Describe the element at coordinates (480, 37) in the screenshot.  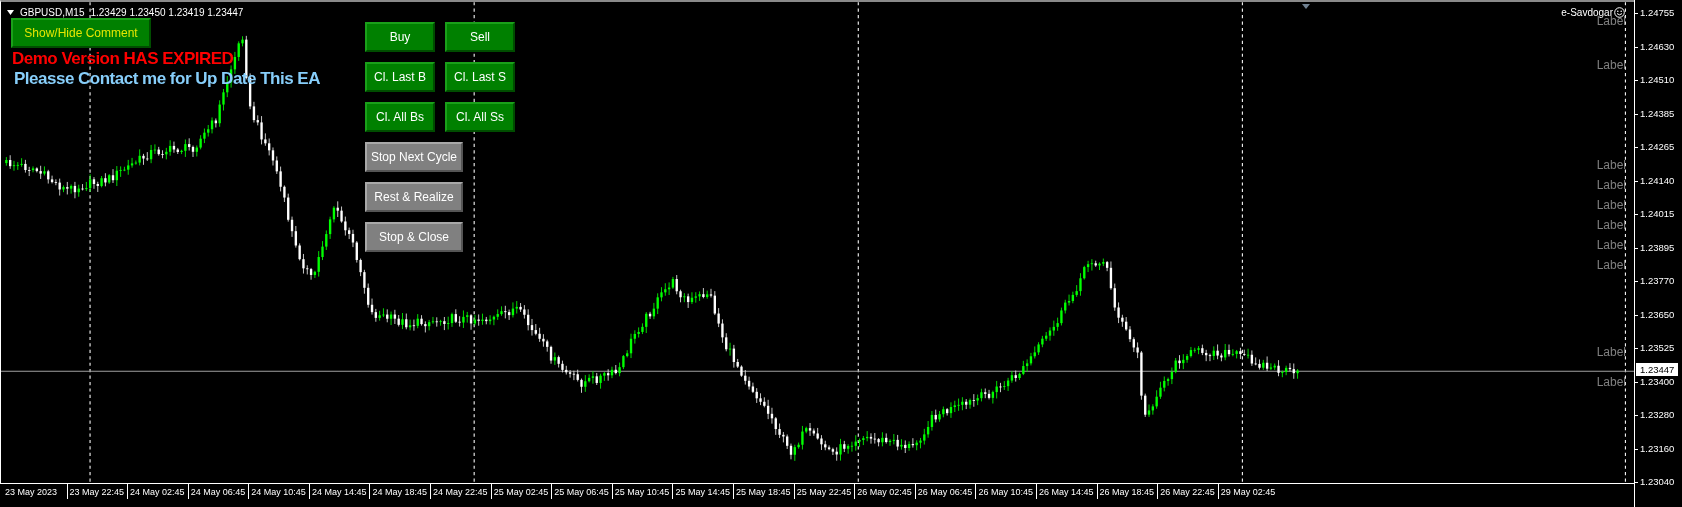
I see `panel-button: Sell` at that location.